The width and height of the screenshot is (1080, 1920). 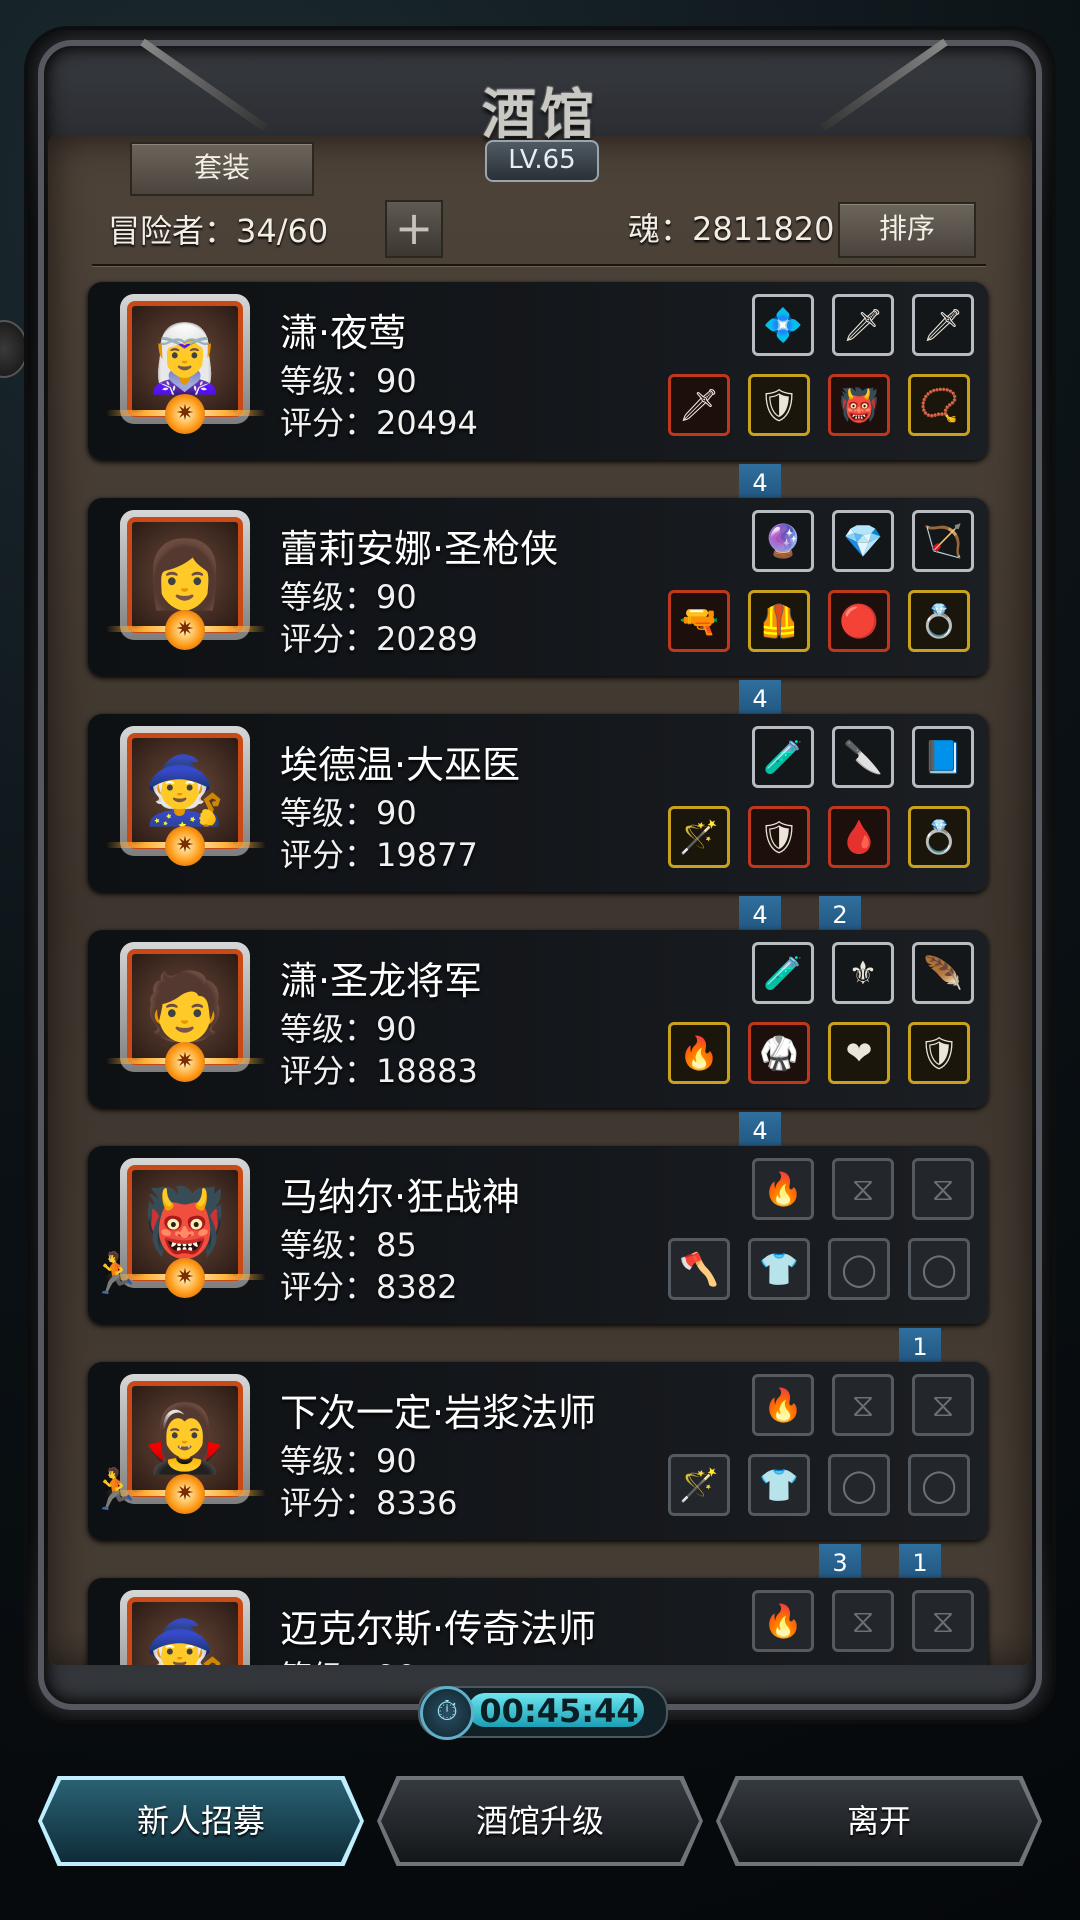 What do you see at coordinates (400, 765) in the screenshot?
I see `hero-name: 埃德温·大巫医` at bounding box center [400, 765].